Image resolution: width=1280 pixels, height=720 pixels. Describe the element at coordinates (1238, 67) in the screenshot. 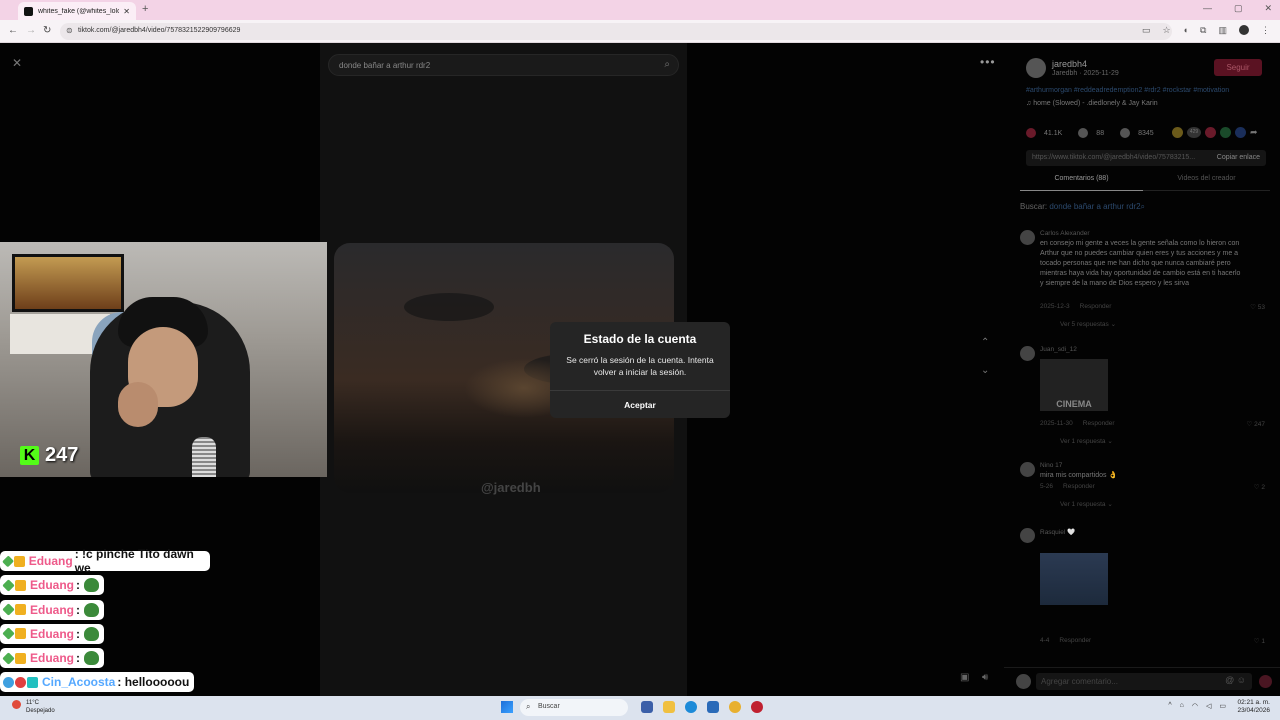

I see `follow-button: Seguir` at that location.